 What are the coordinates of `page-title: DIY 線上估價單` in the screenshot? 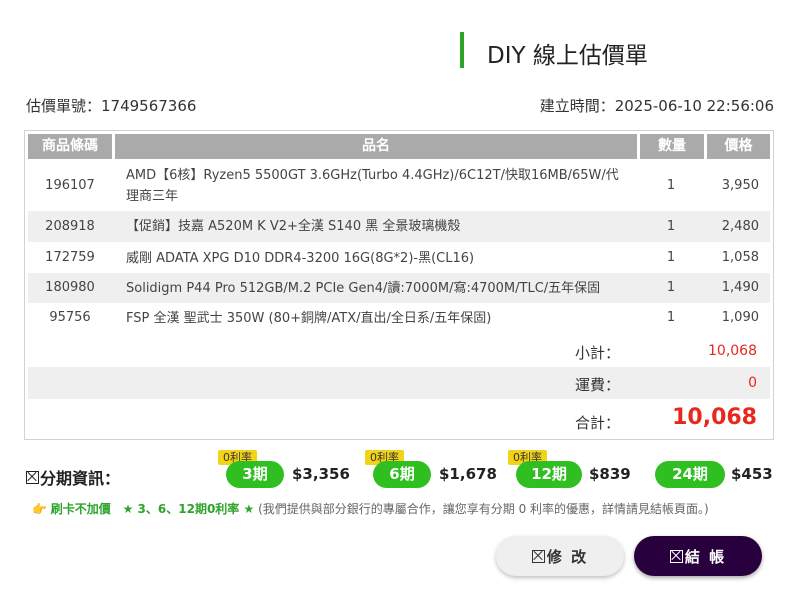 It's located at (567, 56).